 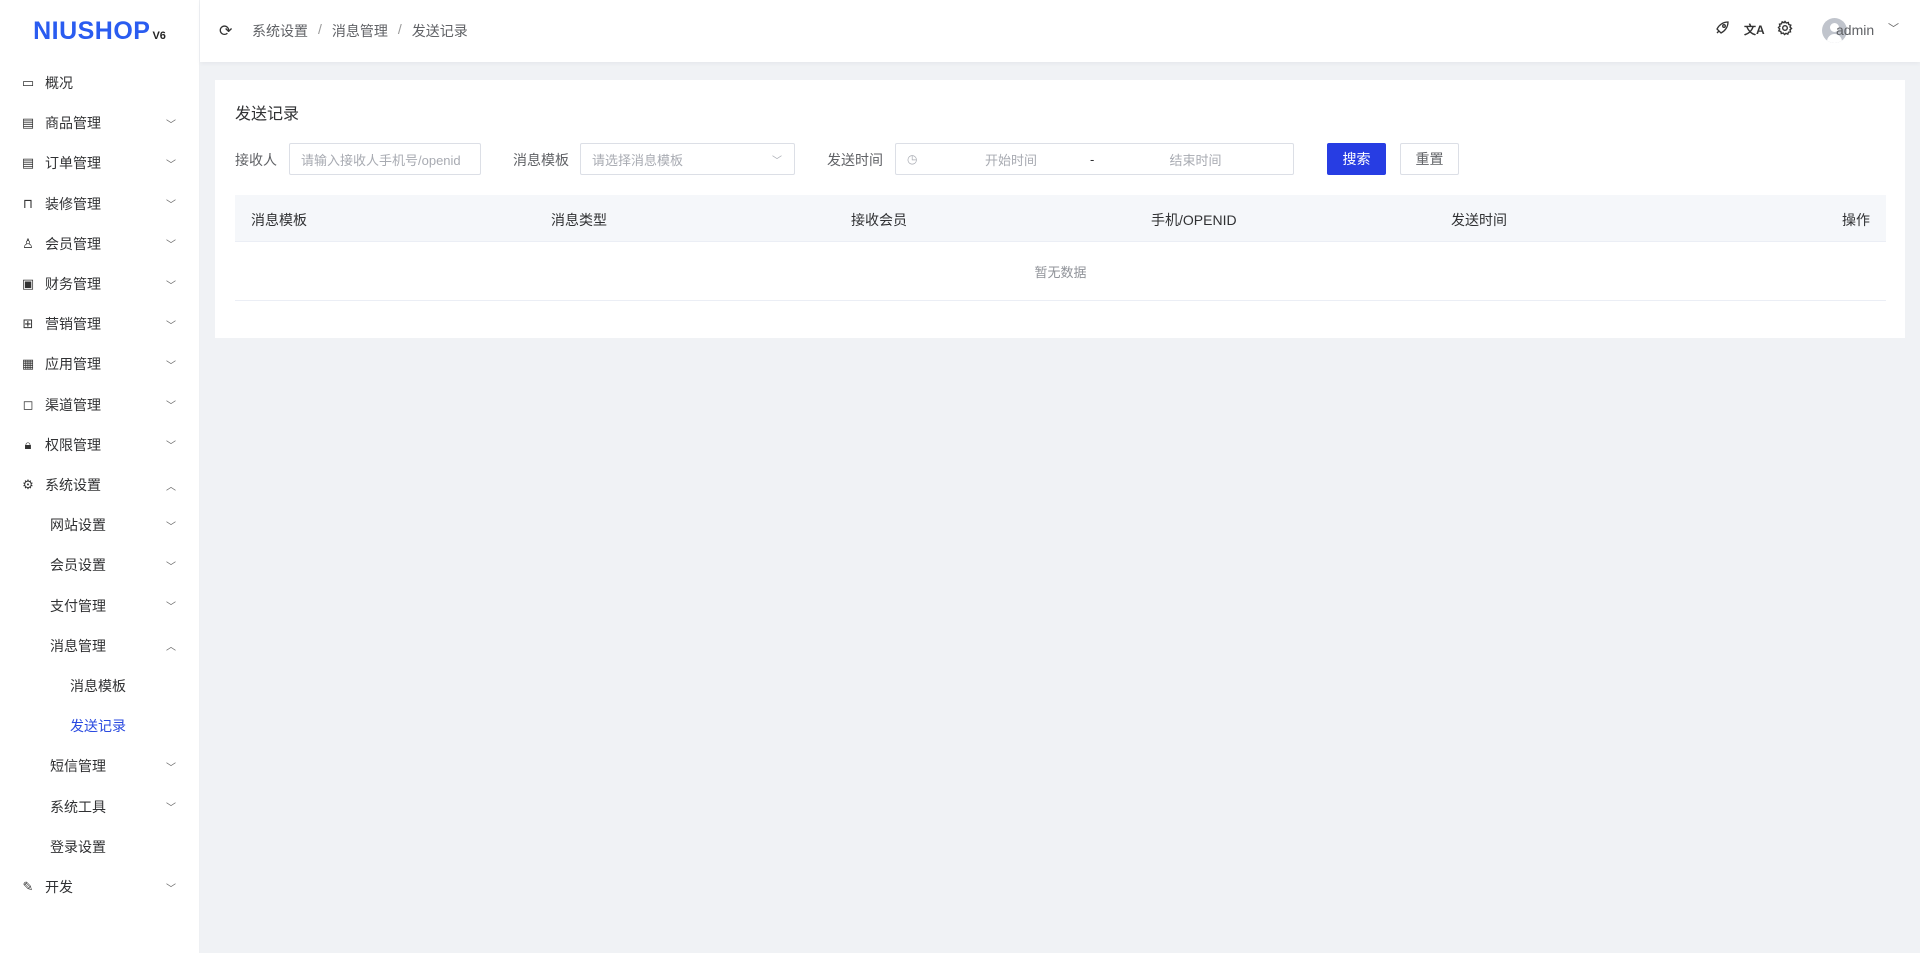 I want to click on gear-icon, so click(x=1785, y=30).